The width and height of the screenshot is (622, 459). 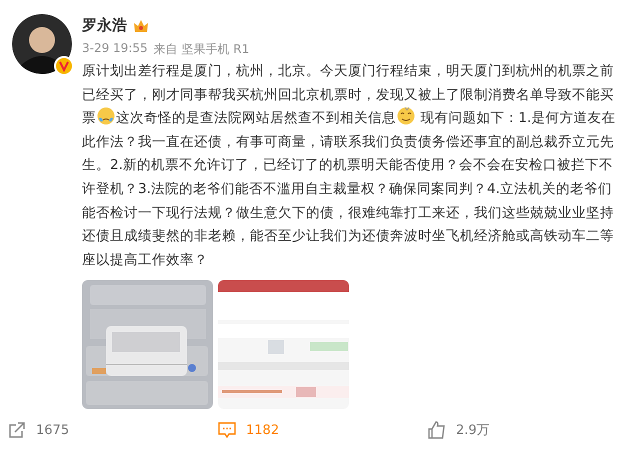 I want to click on post-source: 来自 坚果手机 R1, so click(x=202, y=49).